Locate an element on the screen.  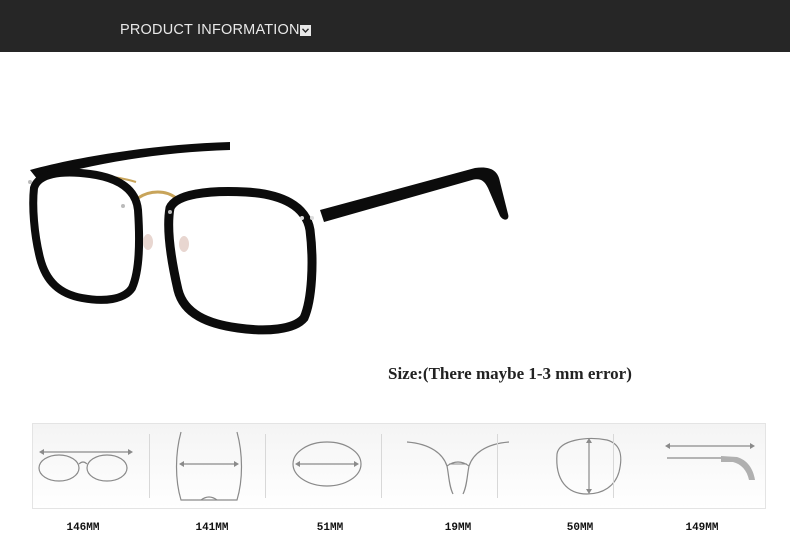
measurement-label: 146MM is located at coordinates (83, 528).